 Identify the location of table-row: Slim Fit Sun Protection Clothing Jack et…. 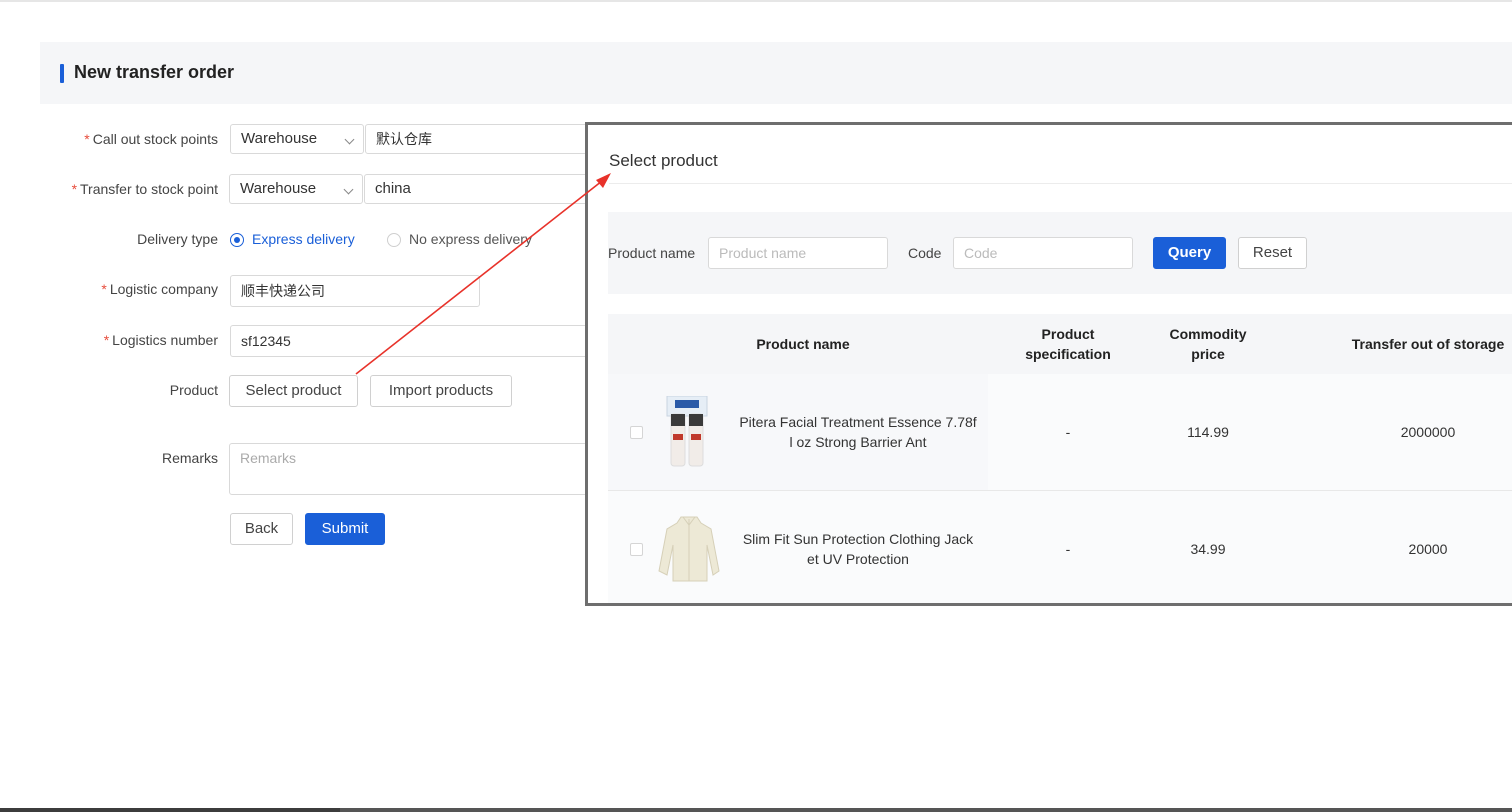
(1060, 547).